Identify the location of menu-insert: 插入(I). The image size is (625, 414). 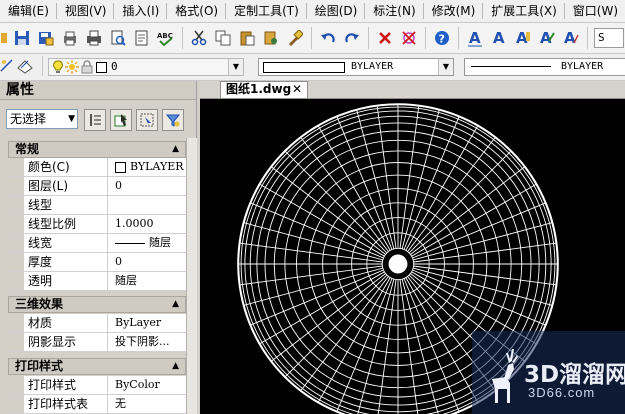
(140, 11).